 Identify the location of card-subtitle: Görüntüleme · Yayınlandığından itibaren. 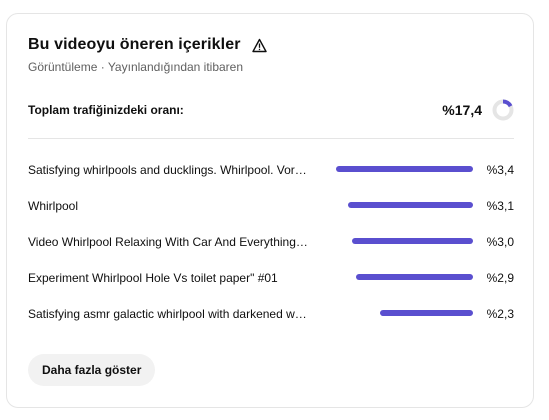
(136, 67).